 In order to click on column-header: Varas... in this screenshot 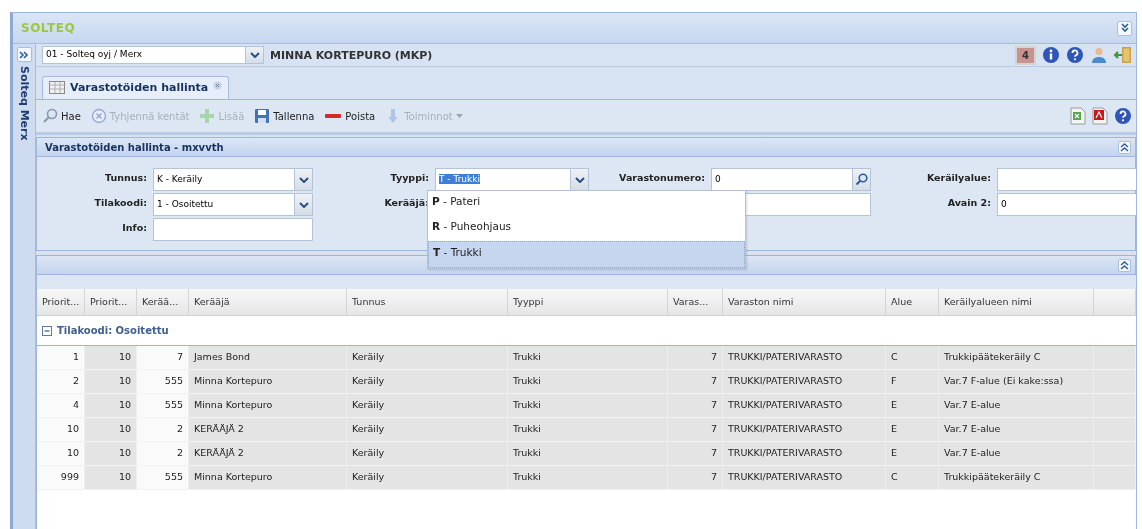, I will do `click(695, 302)`.